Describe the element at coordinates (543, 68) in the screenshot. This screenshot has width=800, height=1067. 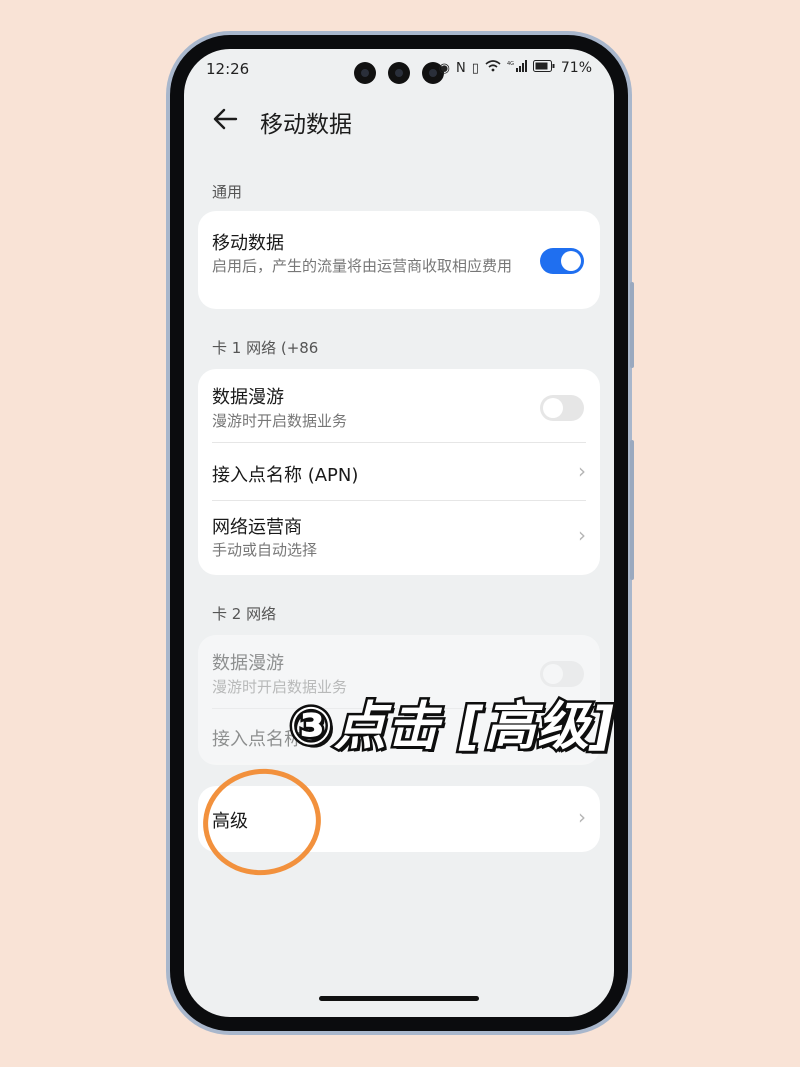
I see `battery-icon` at that location.